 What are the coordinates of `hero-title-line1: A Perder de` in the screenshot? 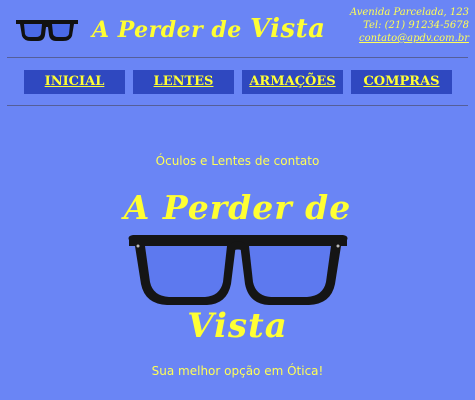 It's located at (237, 207).